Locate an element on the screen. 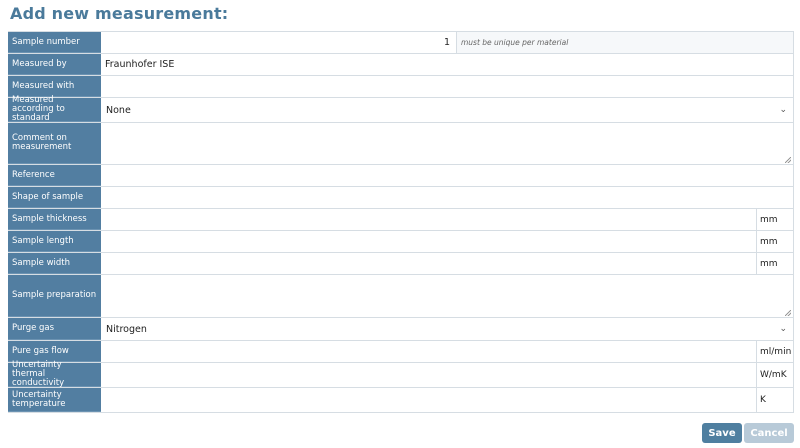  label-shape: Shape of sample is located at coordinates (54, 197).